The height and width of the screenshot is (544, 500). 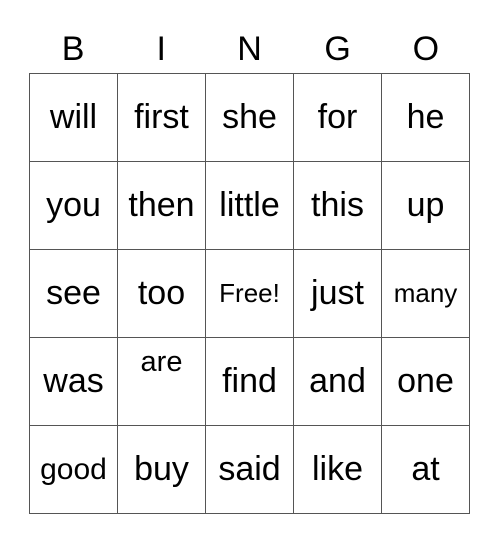 What do you see at coordinates (338, 118) in the screenshot?
I see `bingo-cell: for` at bounding box center [338, 118].